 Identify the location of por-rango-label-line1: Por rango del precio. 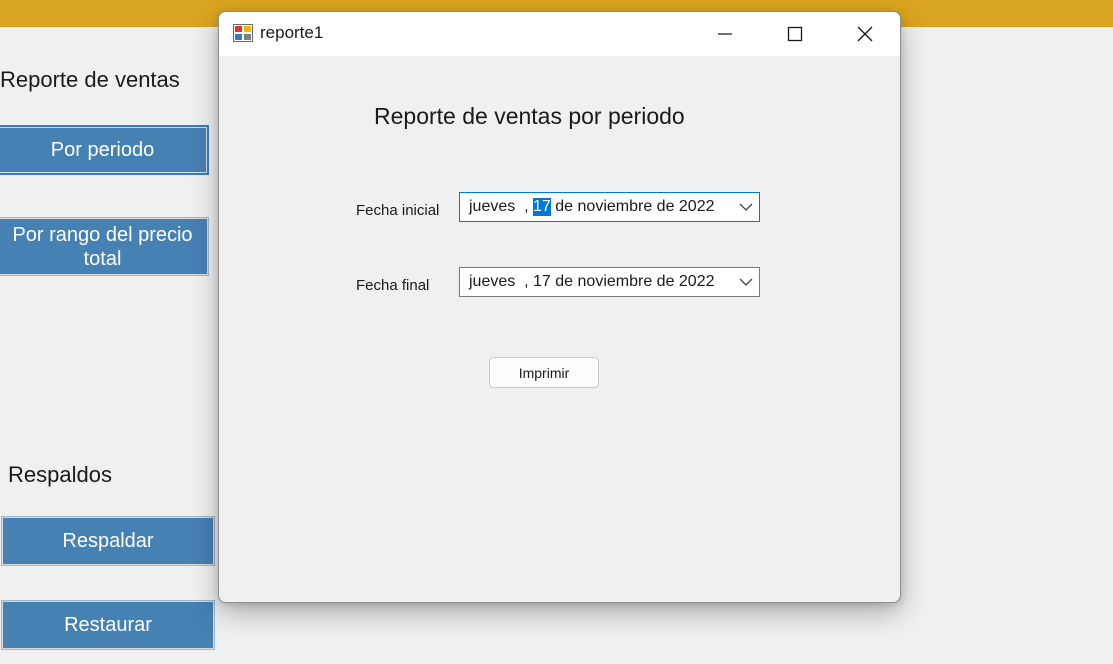
(102, 234).